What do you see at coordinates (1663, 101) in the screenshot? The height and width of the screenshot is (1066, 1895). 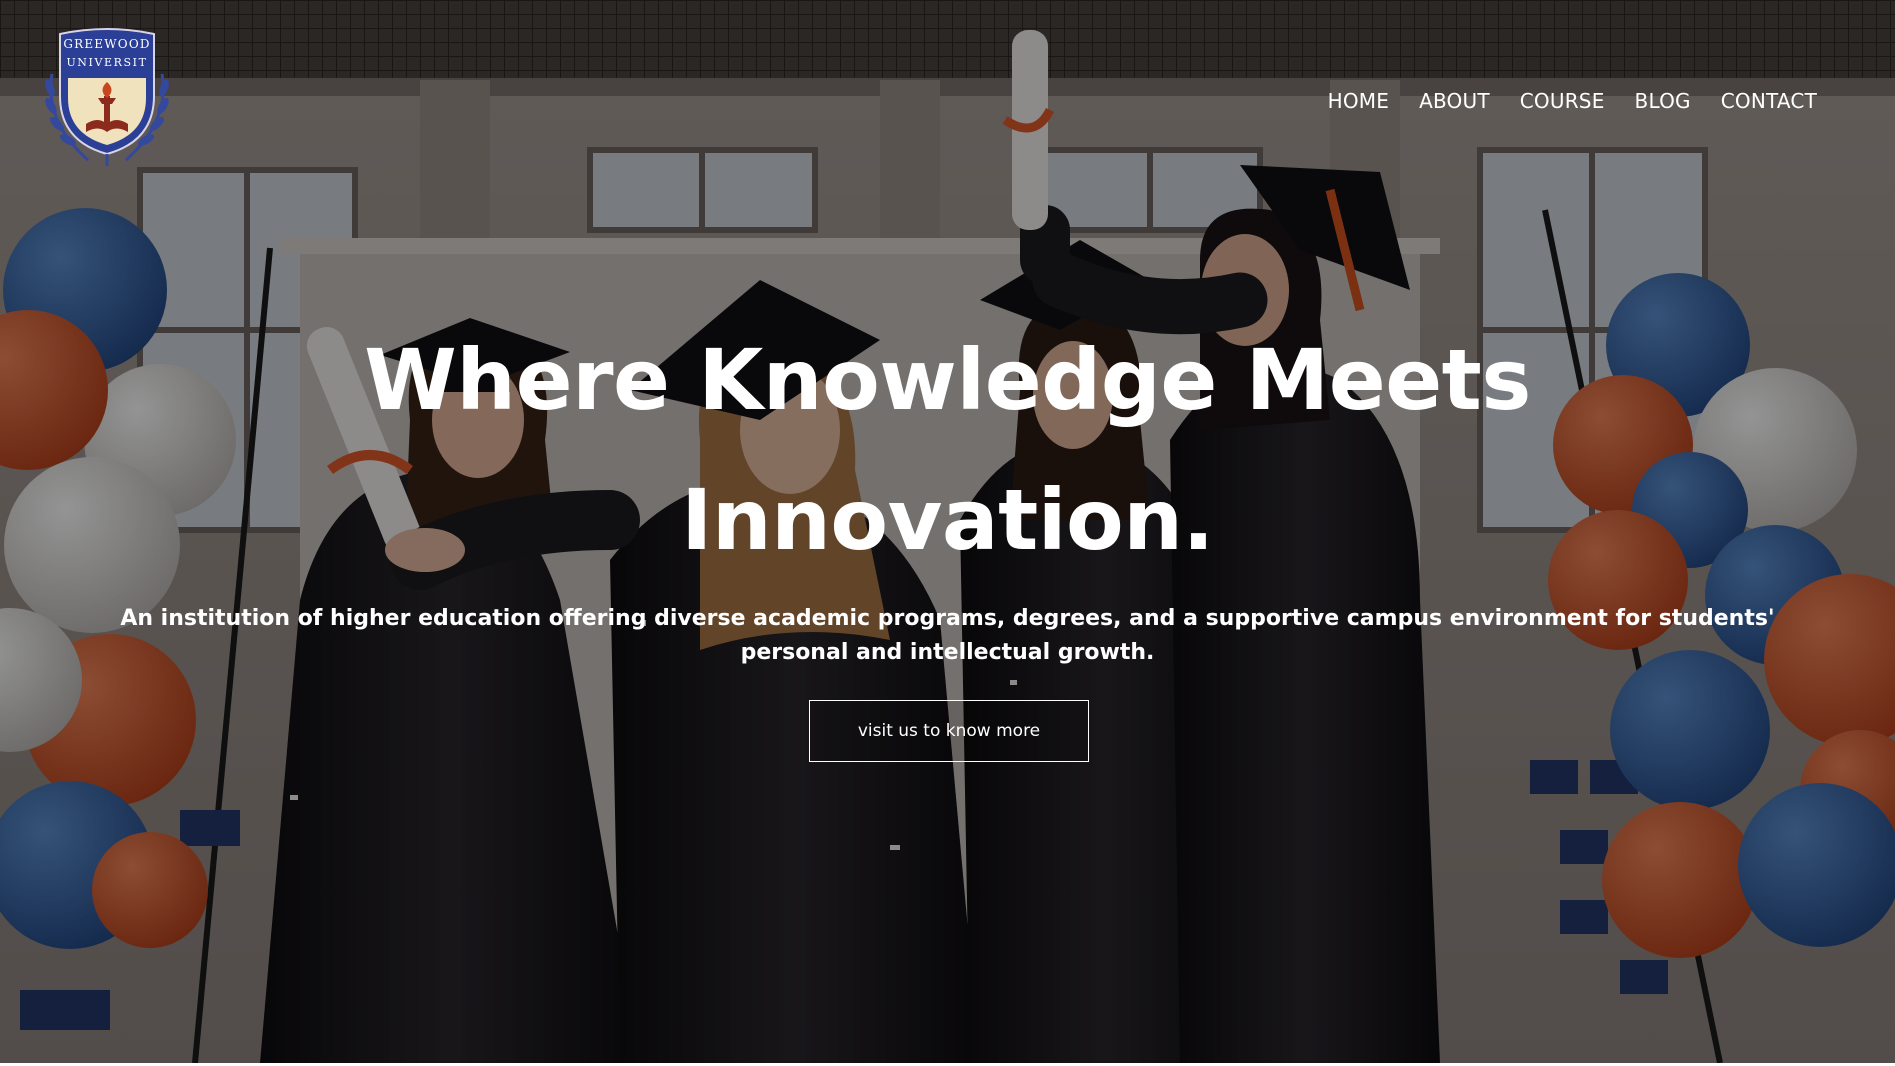 I see `nav-blog: BLOG` at bounding box center [1663, 101].